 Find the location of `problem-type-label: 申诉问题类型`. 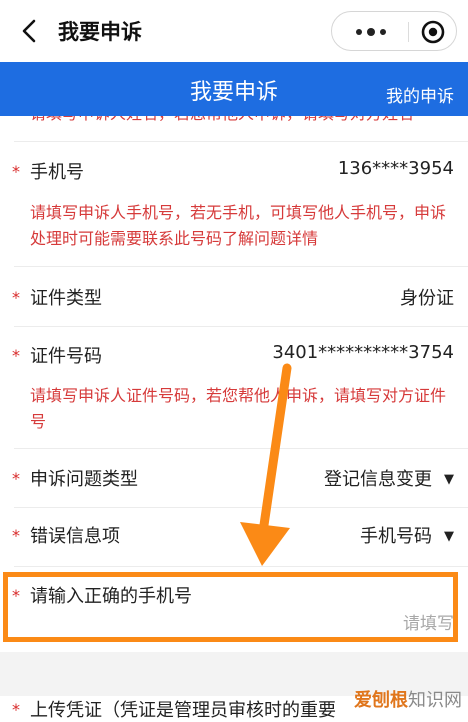

problem-type-label: 申诉问题类型 is located at coordinates (84, 479).